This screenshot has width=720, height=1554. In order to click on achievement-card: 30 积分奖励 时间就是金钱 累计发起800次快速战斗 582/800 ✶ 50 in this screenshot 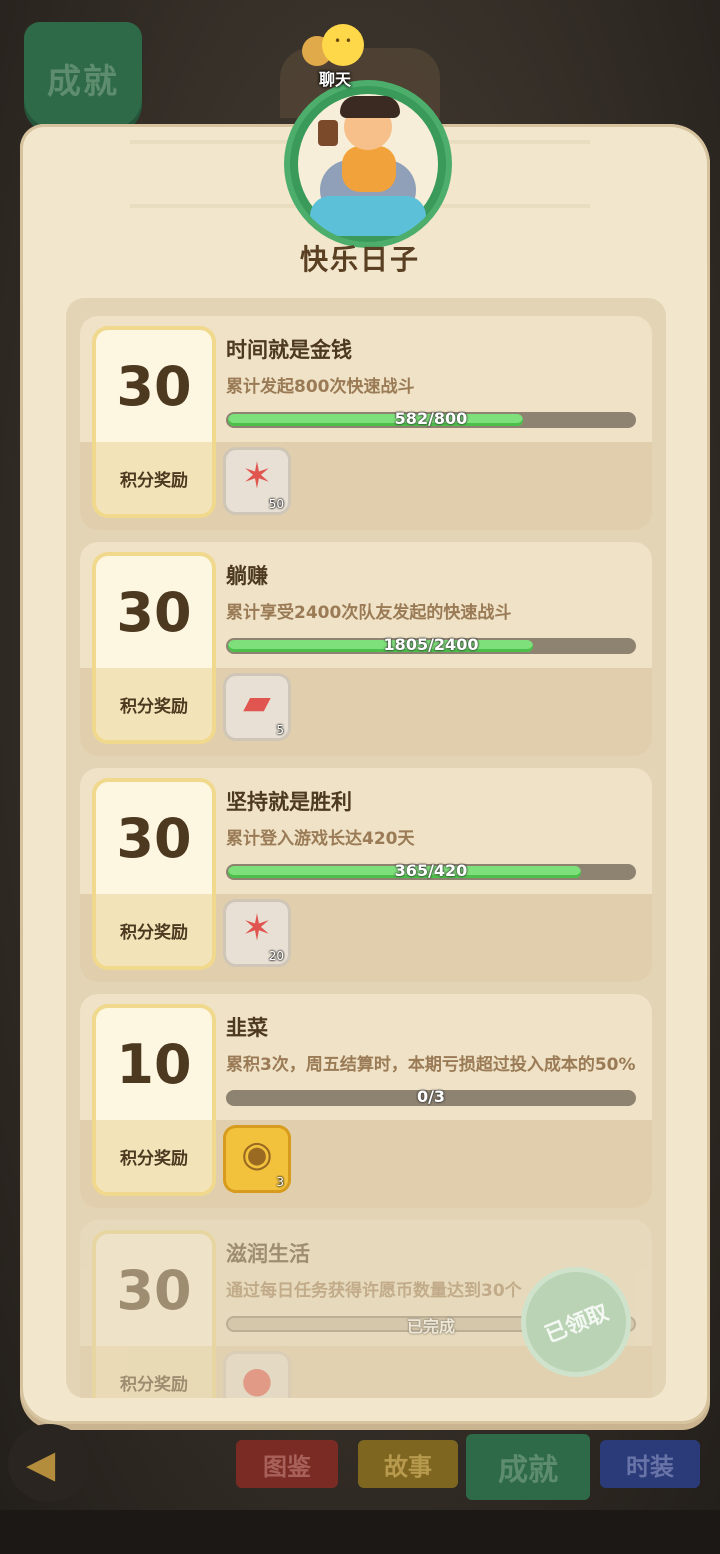, I will do `click(366, 423)`.